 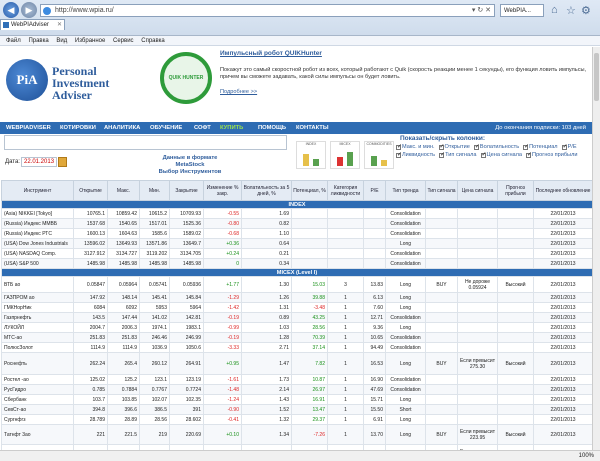 I want to click on nav-webpiadviser: WEBPIADVISER, so click(x=28, y=128).